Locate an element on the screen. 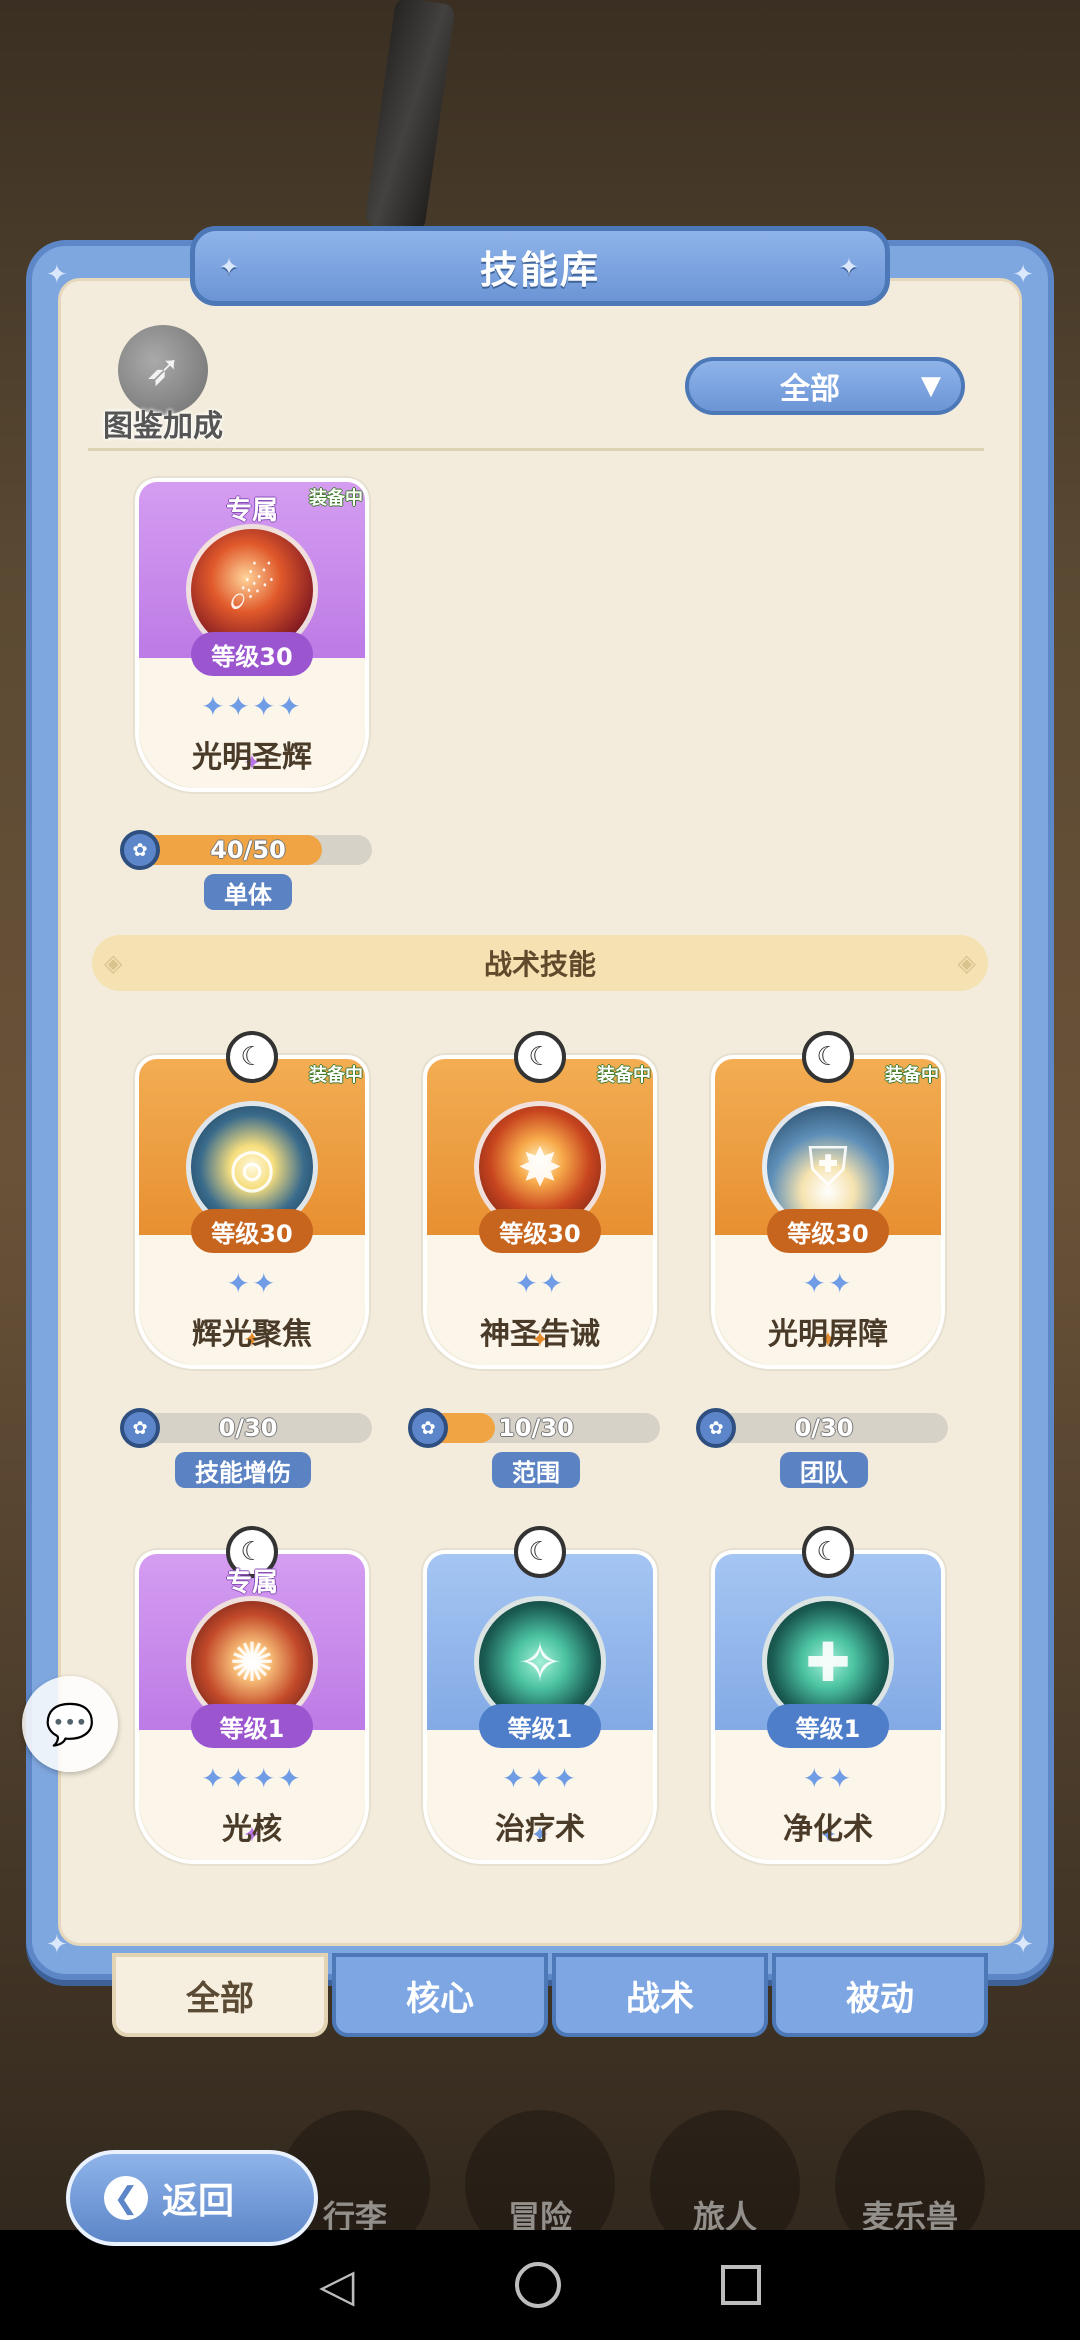  page-title: 技能库 is located at coordinates (539, 269).